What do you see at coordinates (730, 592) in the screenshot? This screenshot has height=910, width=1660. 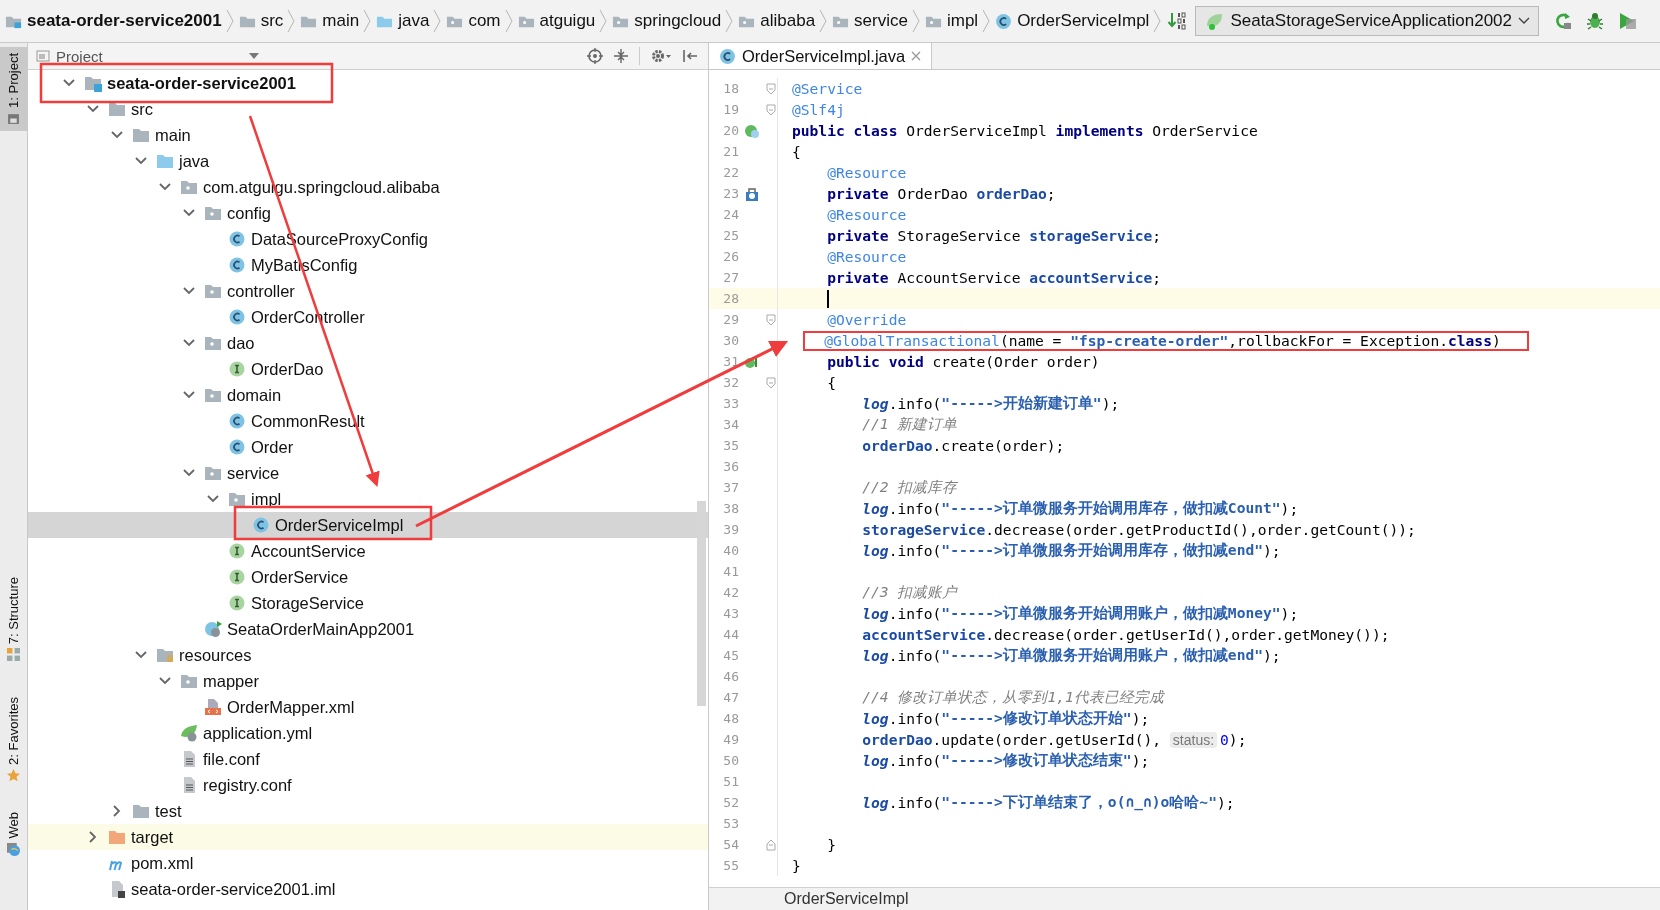 I see `line-number: 42` at bounding box center [730, 592].